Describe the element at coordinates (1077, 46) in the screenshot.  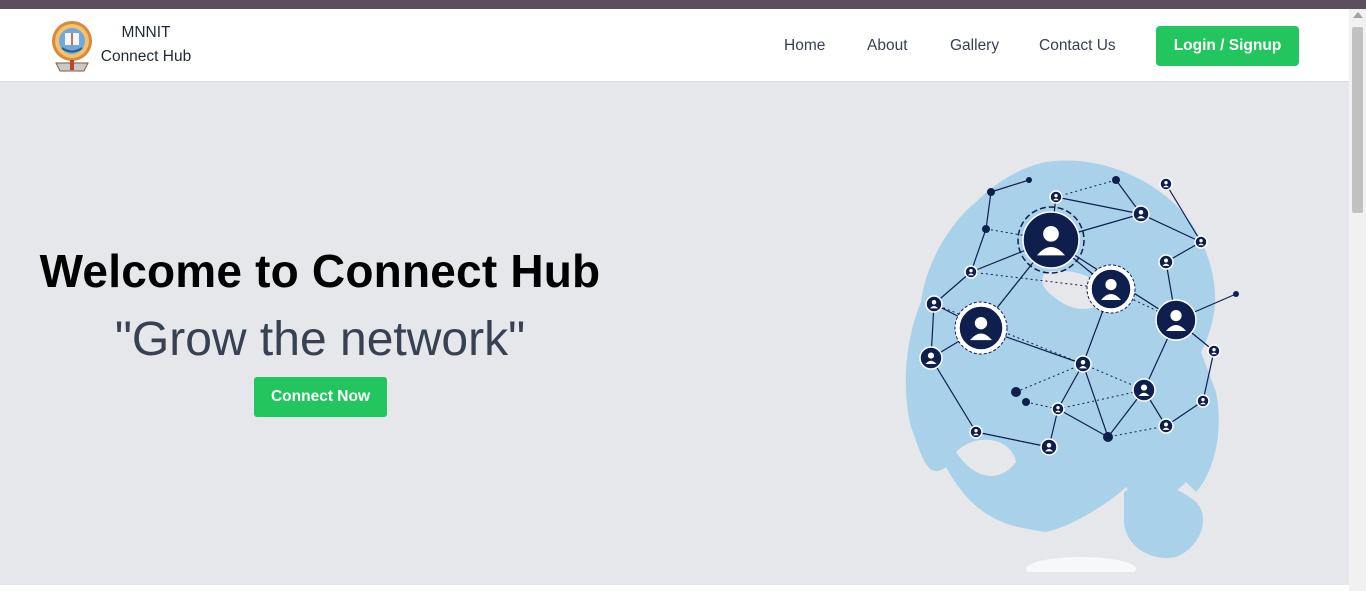
I see `nav-contact-link: Contact Us` at that location.